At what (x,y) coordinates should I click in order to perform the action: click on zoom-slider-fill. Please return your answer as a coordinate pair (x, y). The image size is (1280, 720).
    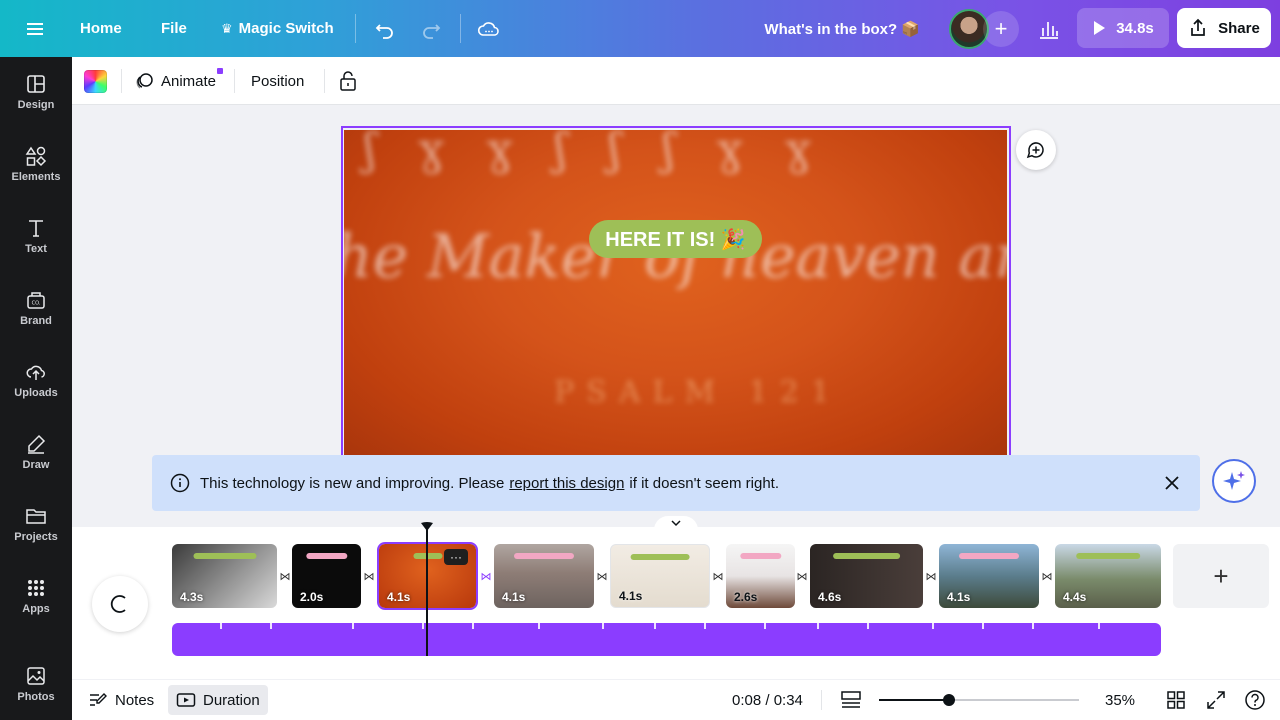
    Looking at the image, I should click on (914, 700).